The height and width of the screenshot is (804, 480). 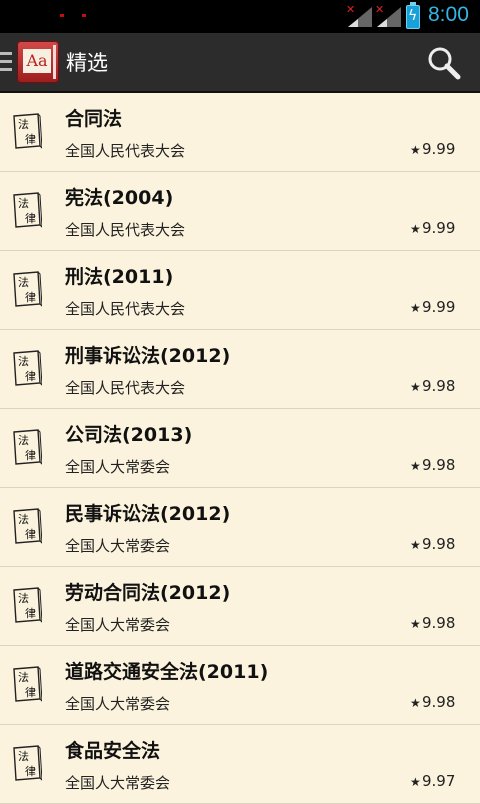 I want to click on page-title: 精选, so click(x=87, y=63).